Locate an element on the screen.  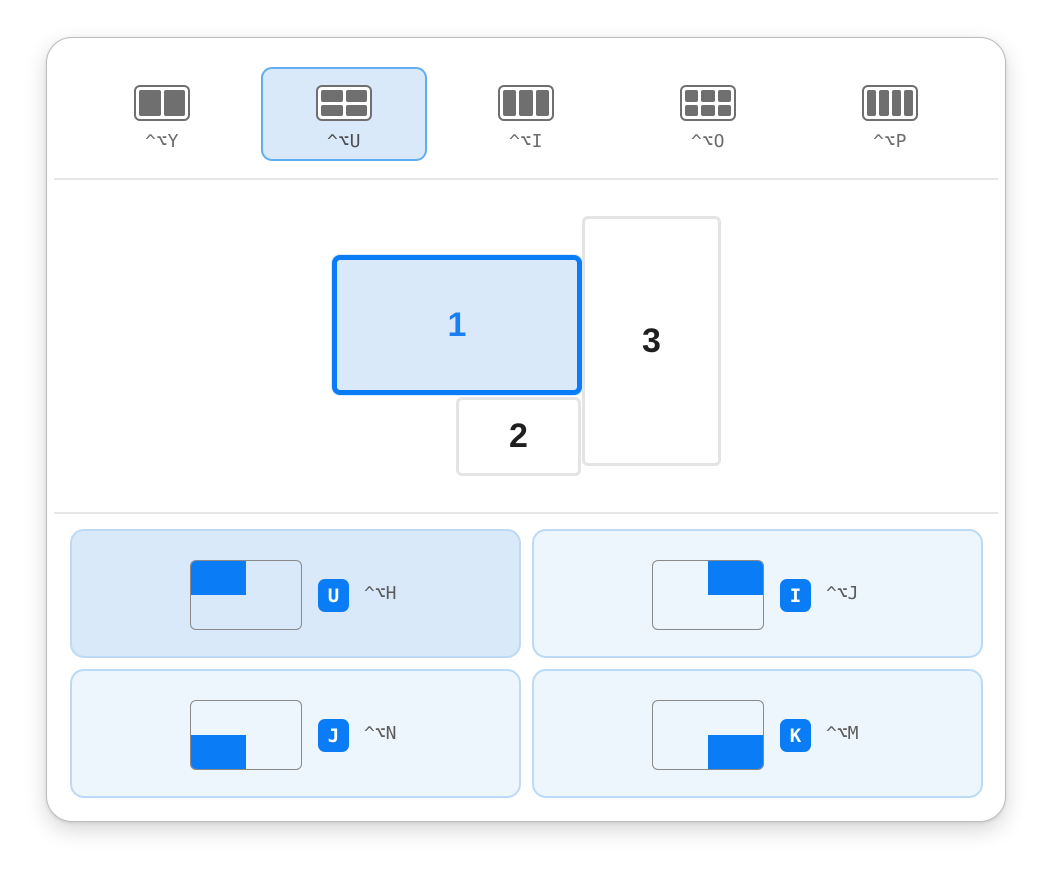
layout-option-two-columns: ^⌥Y is located at coordinates (162, 114).